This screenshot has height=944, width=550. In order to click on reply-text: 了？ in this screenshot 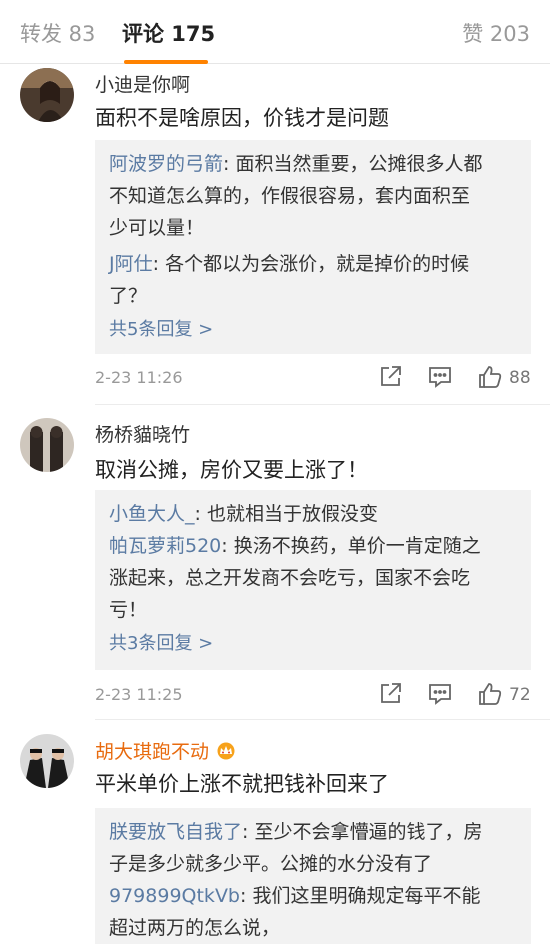, I will do `click(128, 296)`.